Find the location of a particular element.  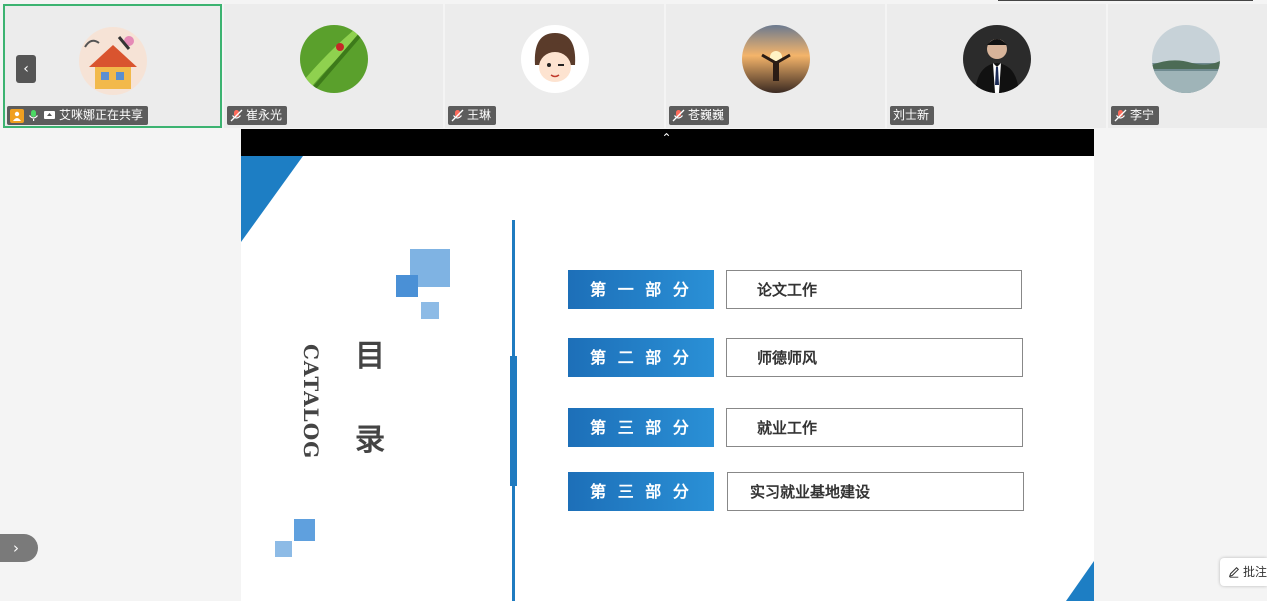

participant-nametag: 艾咪娜正在共享 is located at coordinates (78, 115).